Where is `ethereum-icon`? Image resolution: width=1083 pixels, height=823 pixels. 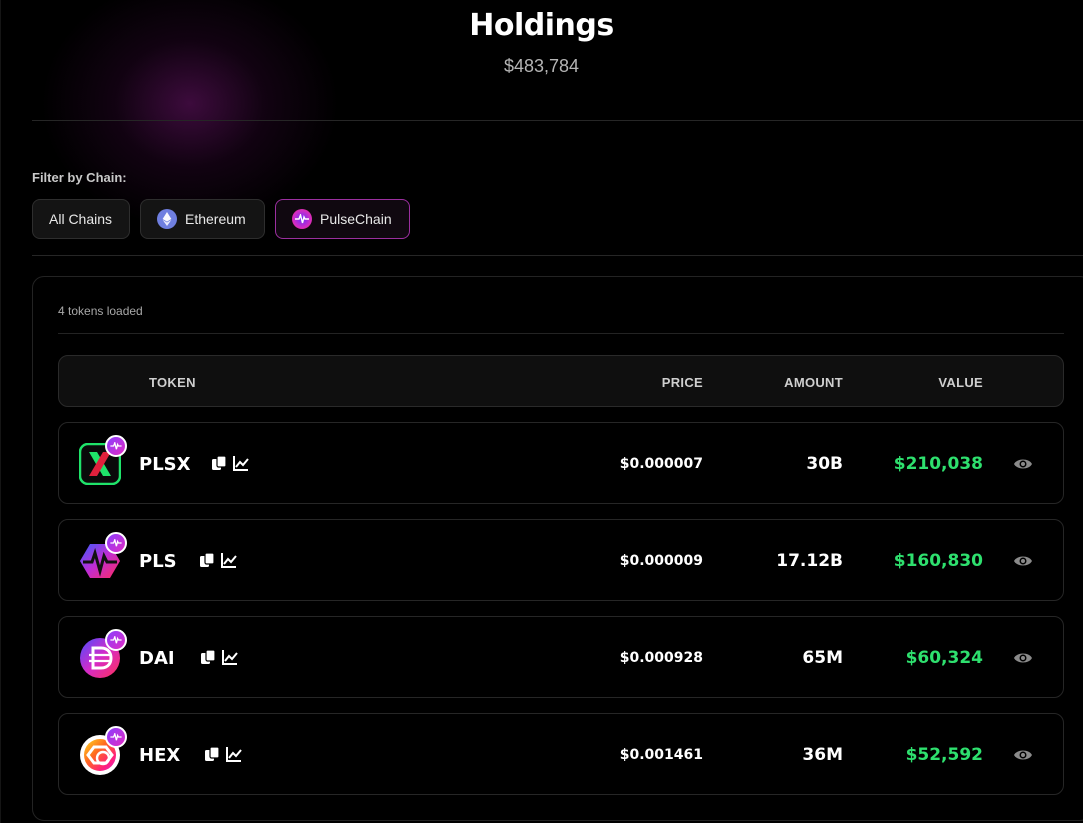 ethereum-icon is located at coordinates (167, 219).